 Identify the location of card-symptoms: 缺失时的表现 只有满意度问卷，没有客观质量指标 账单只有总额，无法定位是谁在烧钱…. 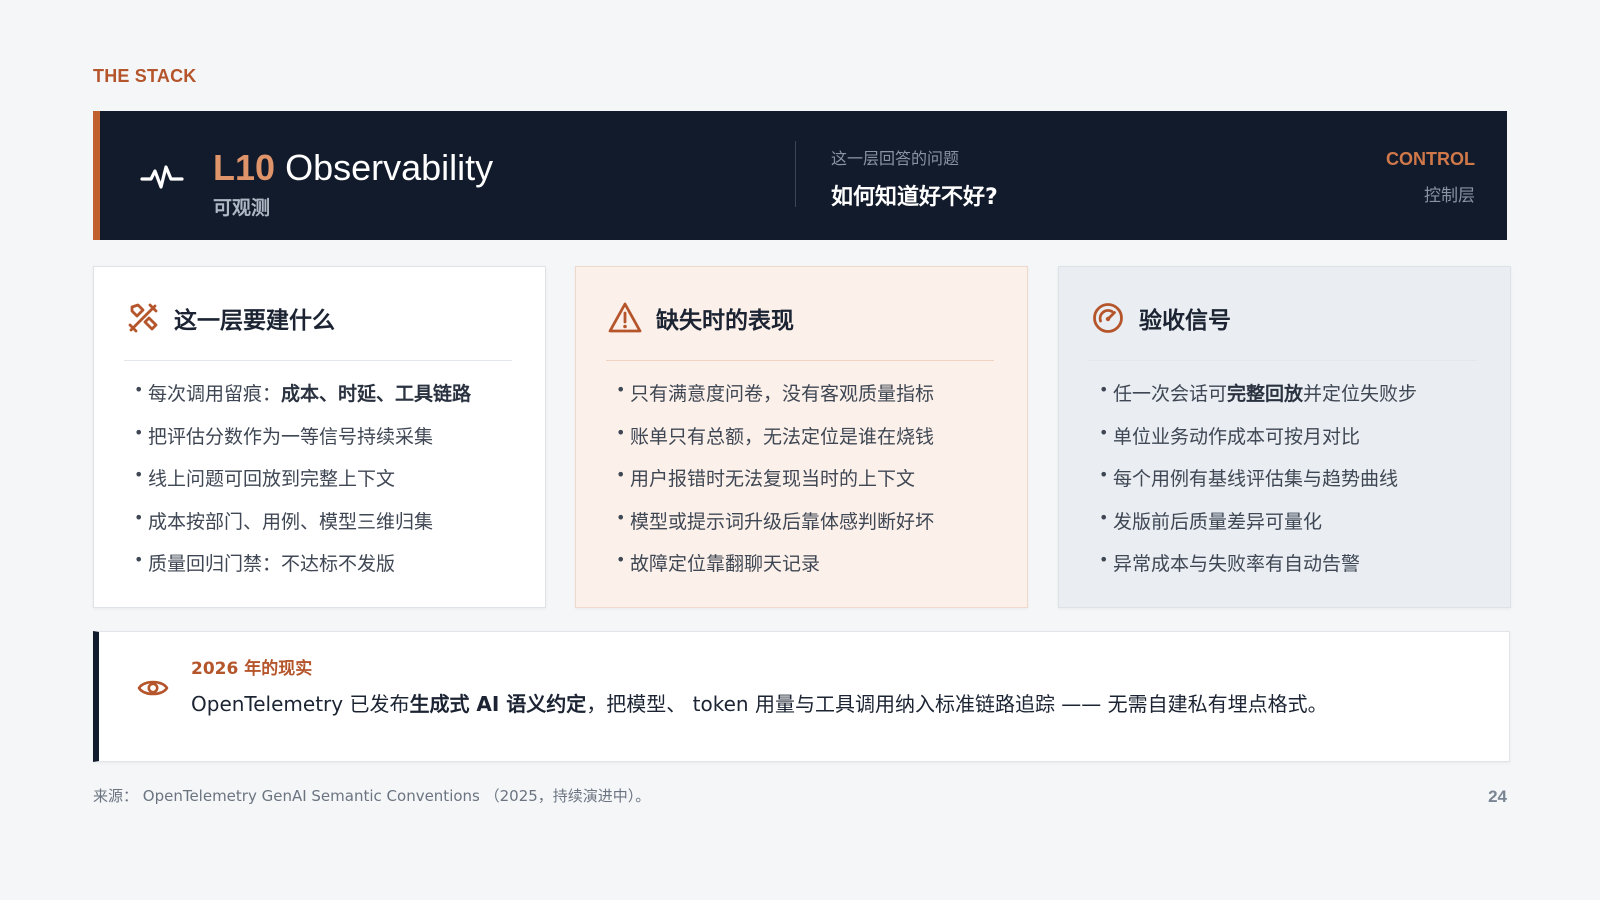
(801, 437).